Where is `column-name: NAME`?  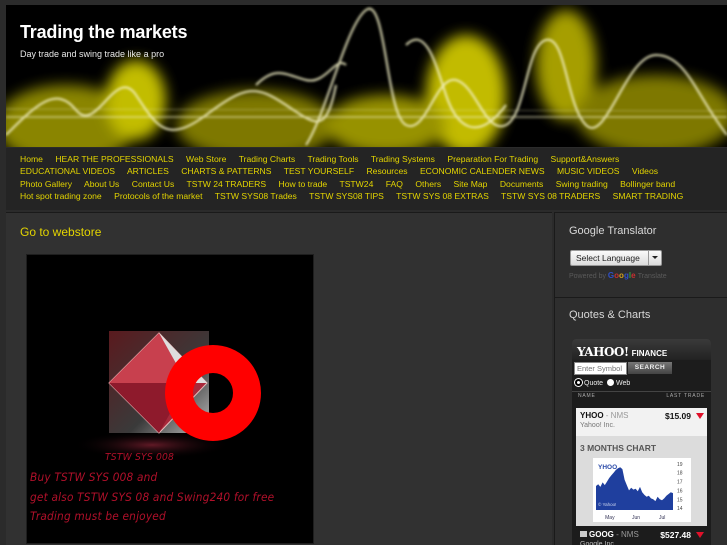 column-name: NAME is located at coordinates (587, 396).